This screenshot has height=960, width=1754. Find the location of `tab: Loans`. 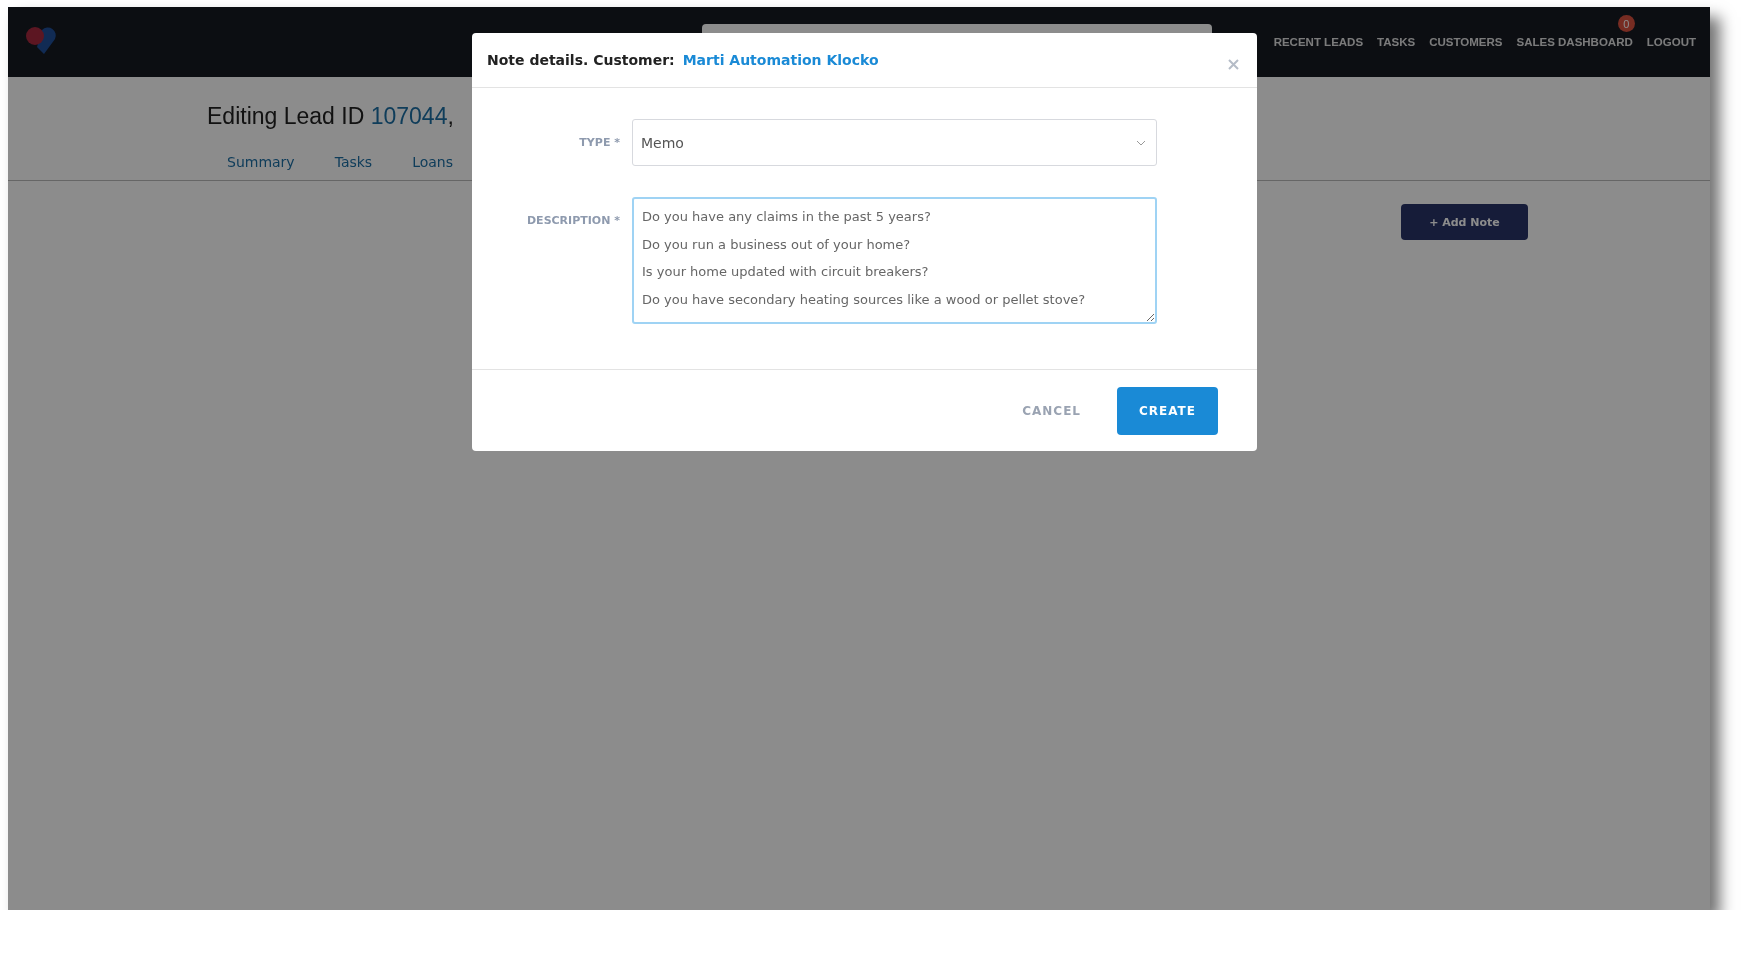

tab: Loans is located at coordinates (433, 162).